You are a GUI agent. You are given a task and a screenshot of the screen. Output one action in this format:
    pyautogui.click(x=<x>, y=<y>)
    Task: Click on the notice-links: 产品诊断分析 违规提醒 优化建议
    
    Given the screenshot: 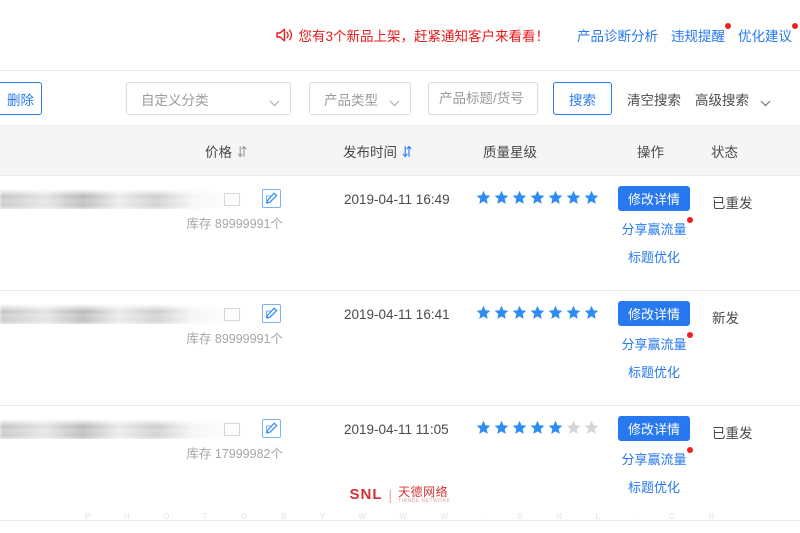 What is the action you would take?
    pyautogui.click(x=687, y=34)
    